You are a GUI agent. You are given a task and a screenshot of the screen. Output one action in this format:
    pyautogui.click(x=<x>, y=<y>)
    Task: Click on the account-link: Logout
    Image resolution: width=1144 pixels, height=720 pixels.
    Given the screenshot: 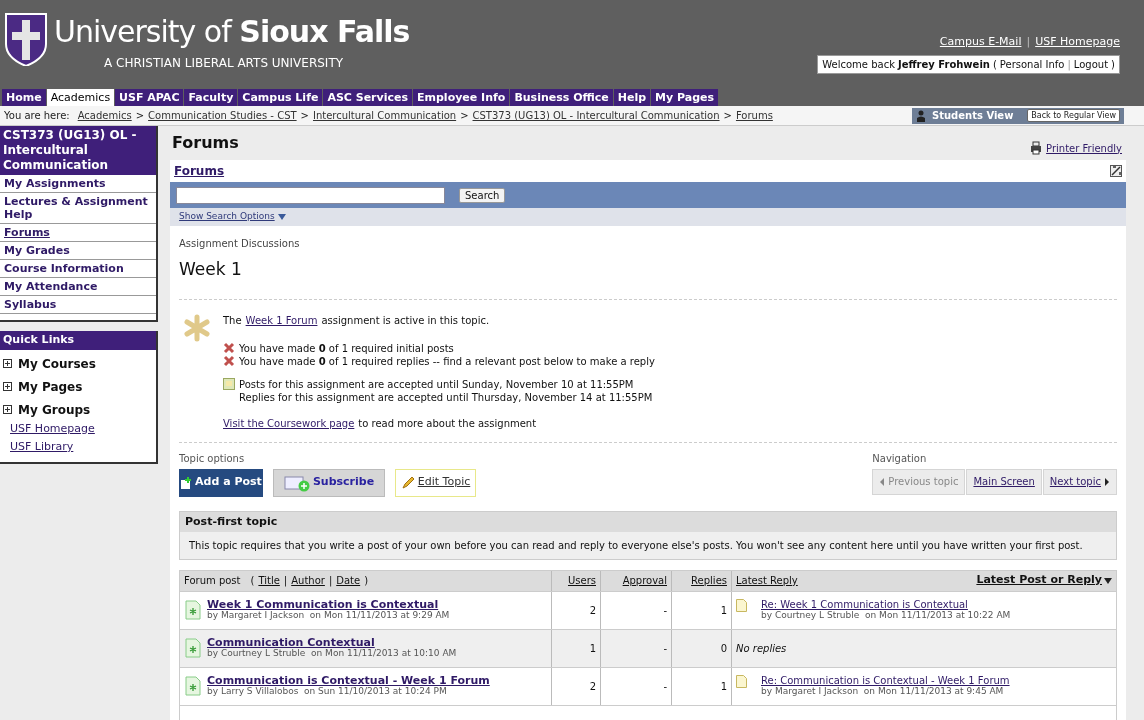 What is the action you would take?
    pyautogui.click(x=1091, y=64)
    